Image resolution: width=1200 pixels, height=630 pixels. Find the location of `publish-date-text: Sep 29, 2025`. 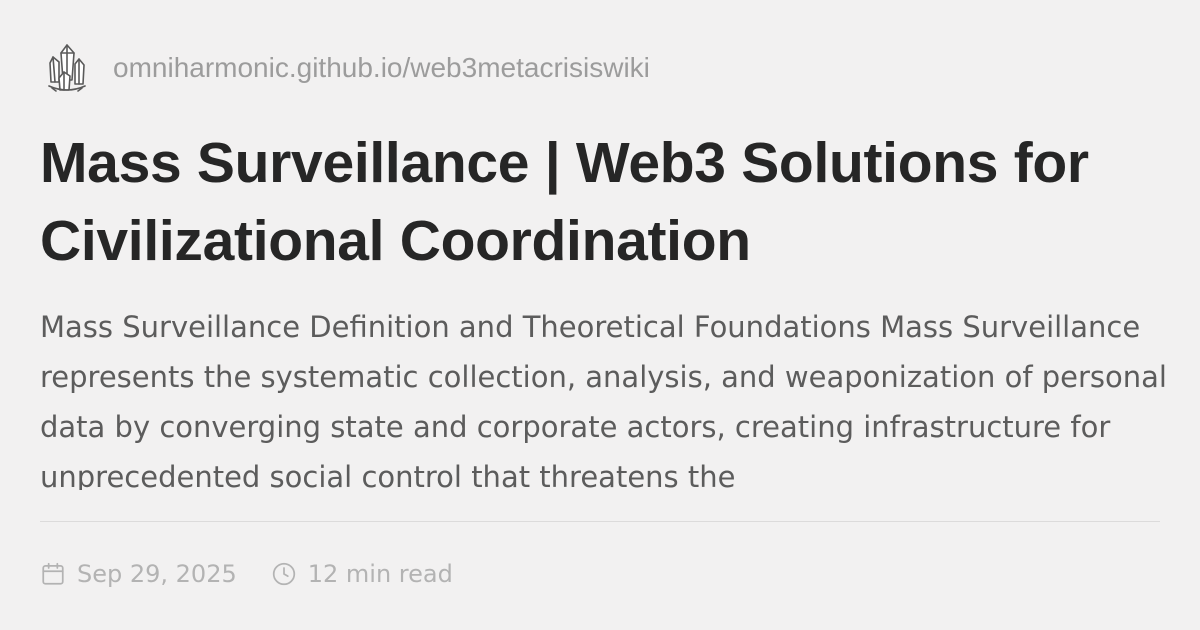

publish-date-text: Sep 29, 2025 is located at coordinates (157, 574).